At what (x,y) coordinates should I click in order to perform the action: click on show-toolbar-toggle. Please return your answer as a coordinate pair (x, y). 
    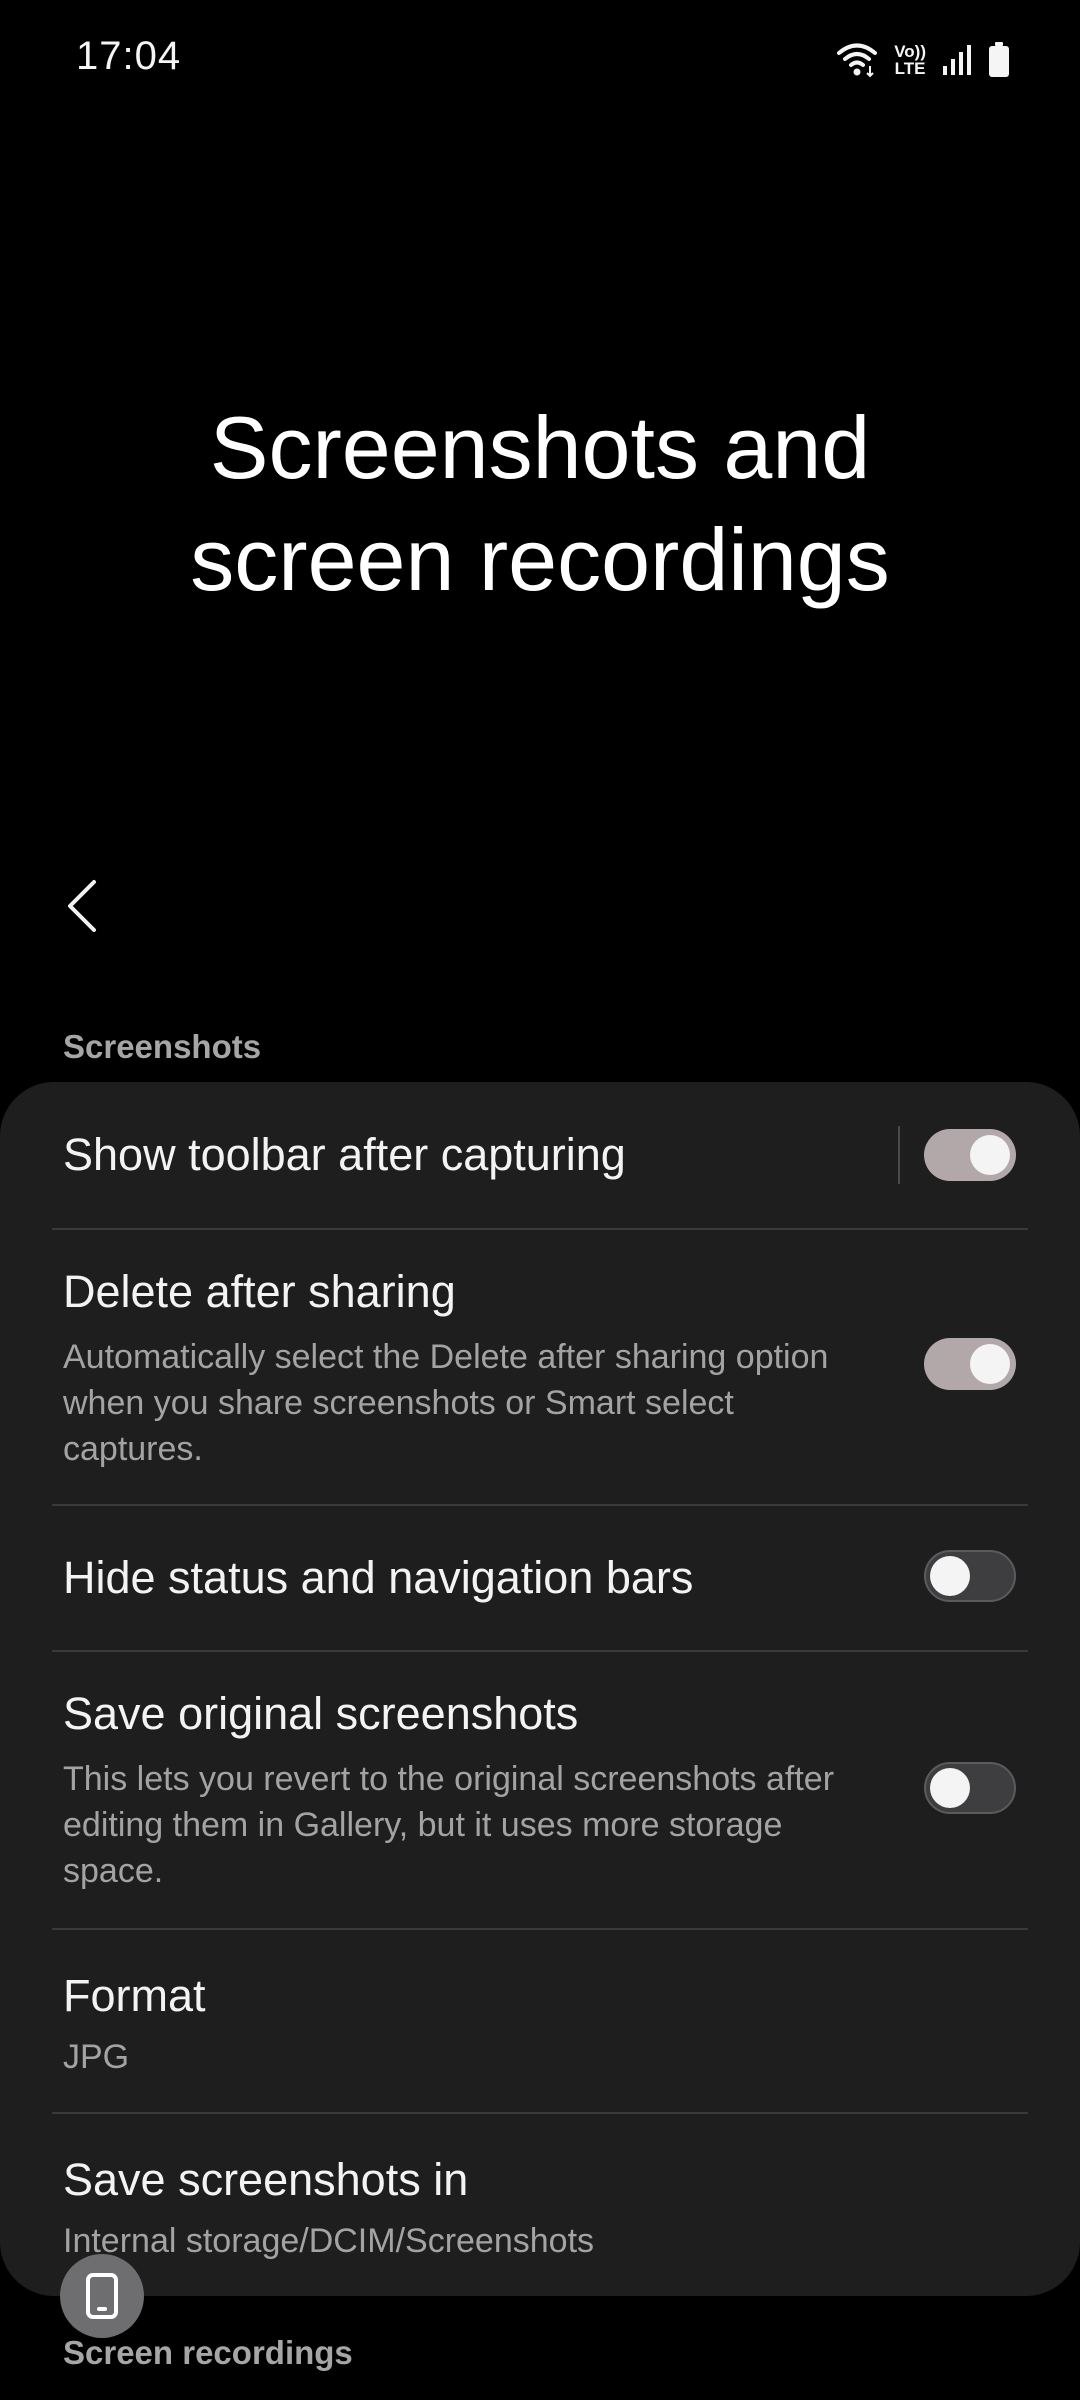
    Looking at the image, I should click on (970, 1155).